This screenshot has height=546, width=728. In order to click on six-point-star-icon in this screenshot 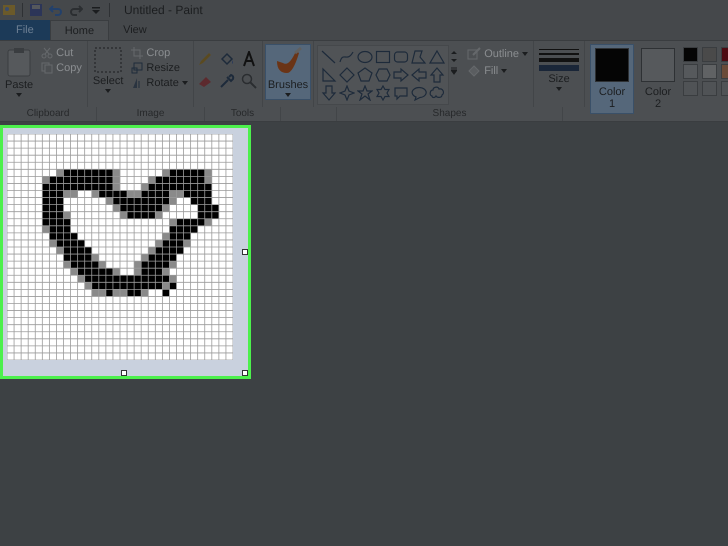, I will do `click(383, 93)`.